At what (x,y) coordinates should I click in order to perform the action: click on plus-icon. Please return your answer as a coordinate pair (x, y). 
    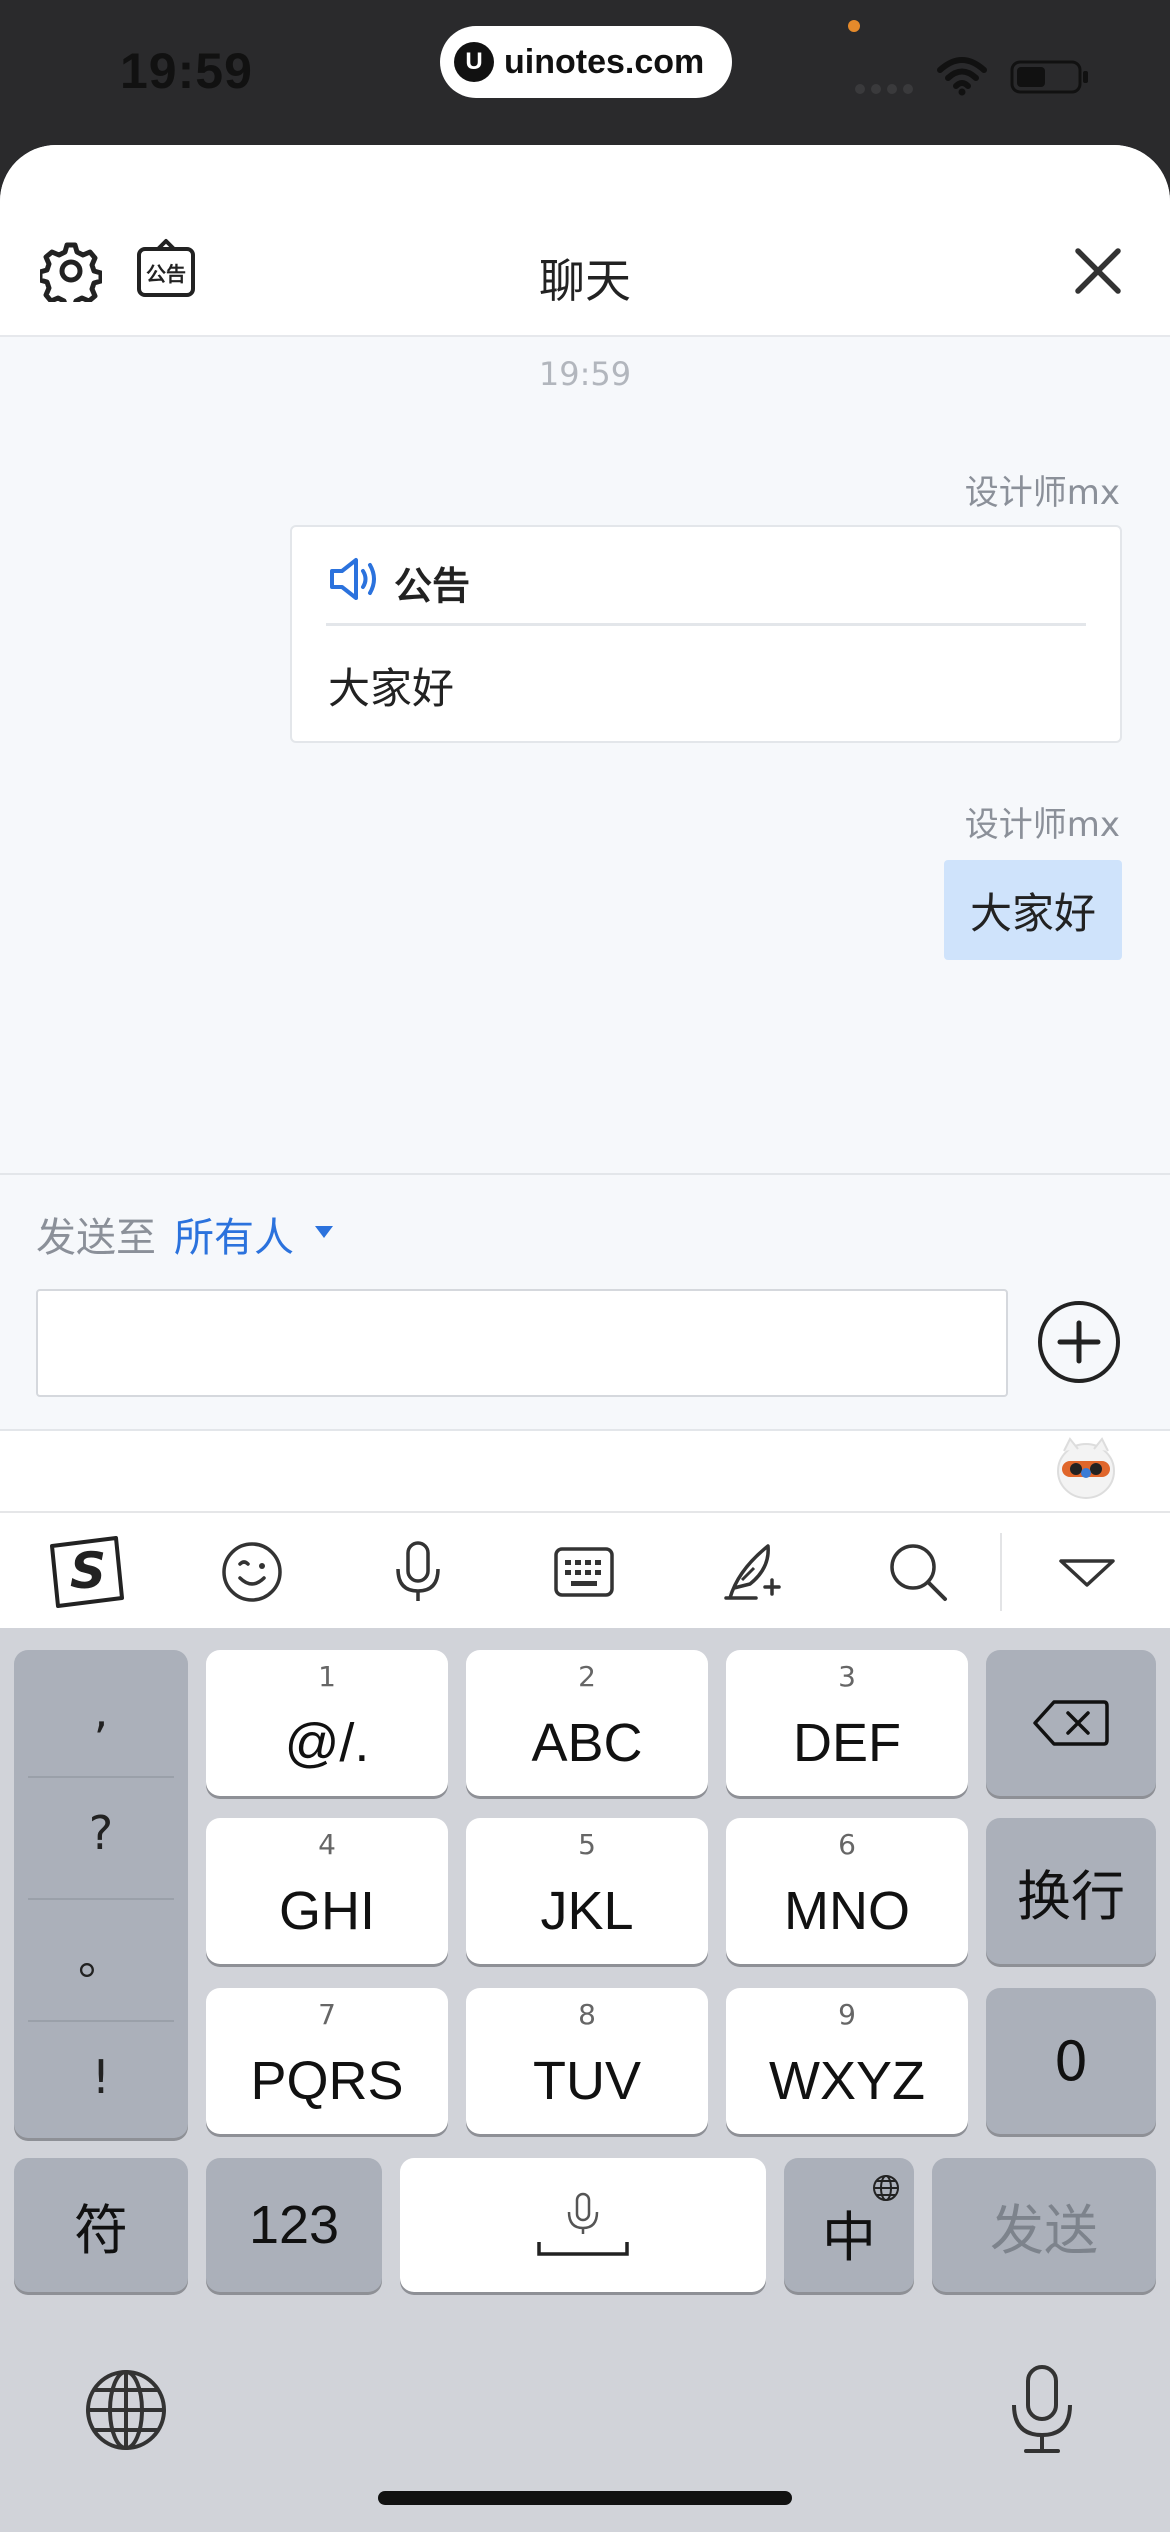
    Looking at the image, I should click on (1079, 1342).